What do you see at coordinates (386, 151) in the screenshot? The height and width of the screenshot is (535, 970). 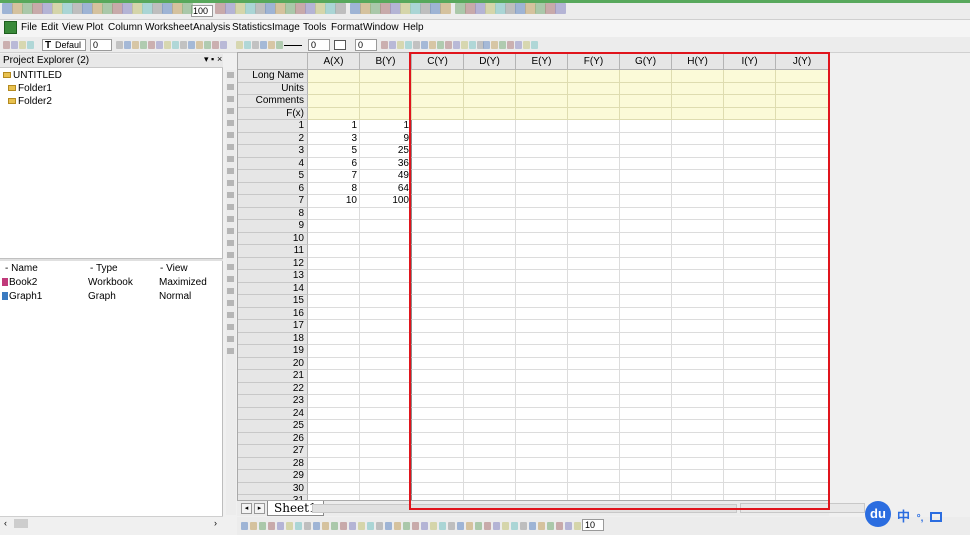 I see `data-cell: 25` at bounding box center [386, 151].